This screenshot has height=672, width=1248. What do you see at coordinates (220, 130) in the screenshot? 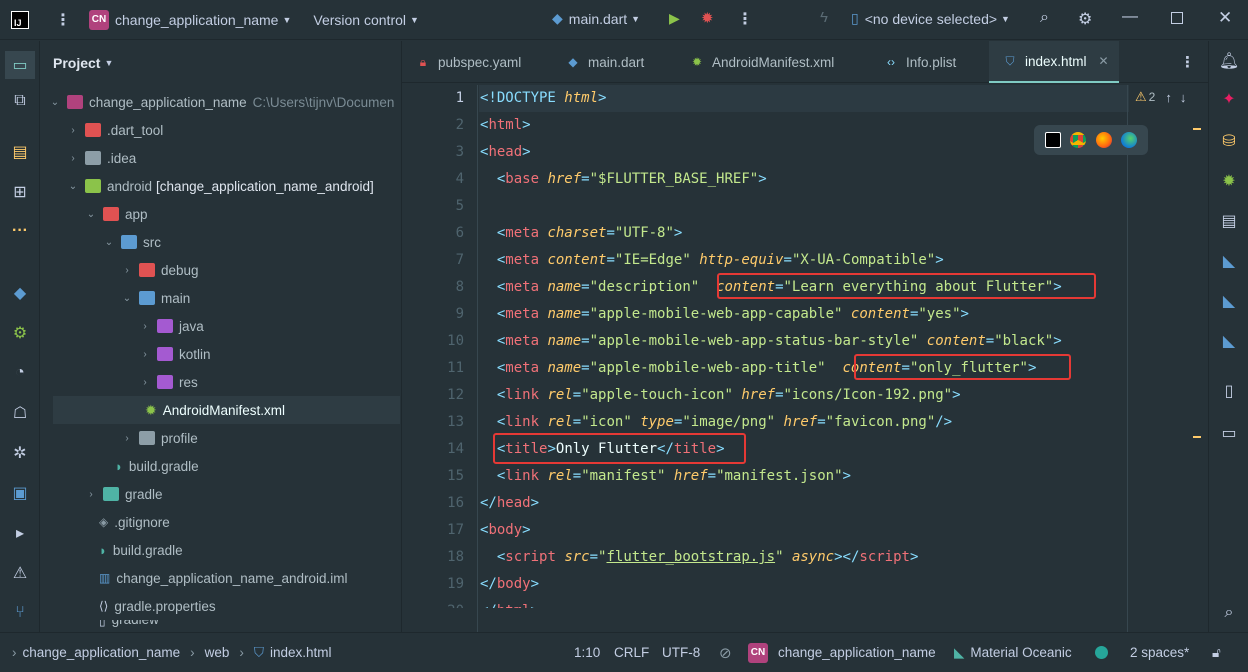
I see `tree-item: › .dart_tool` at bounding box center [220, 130].